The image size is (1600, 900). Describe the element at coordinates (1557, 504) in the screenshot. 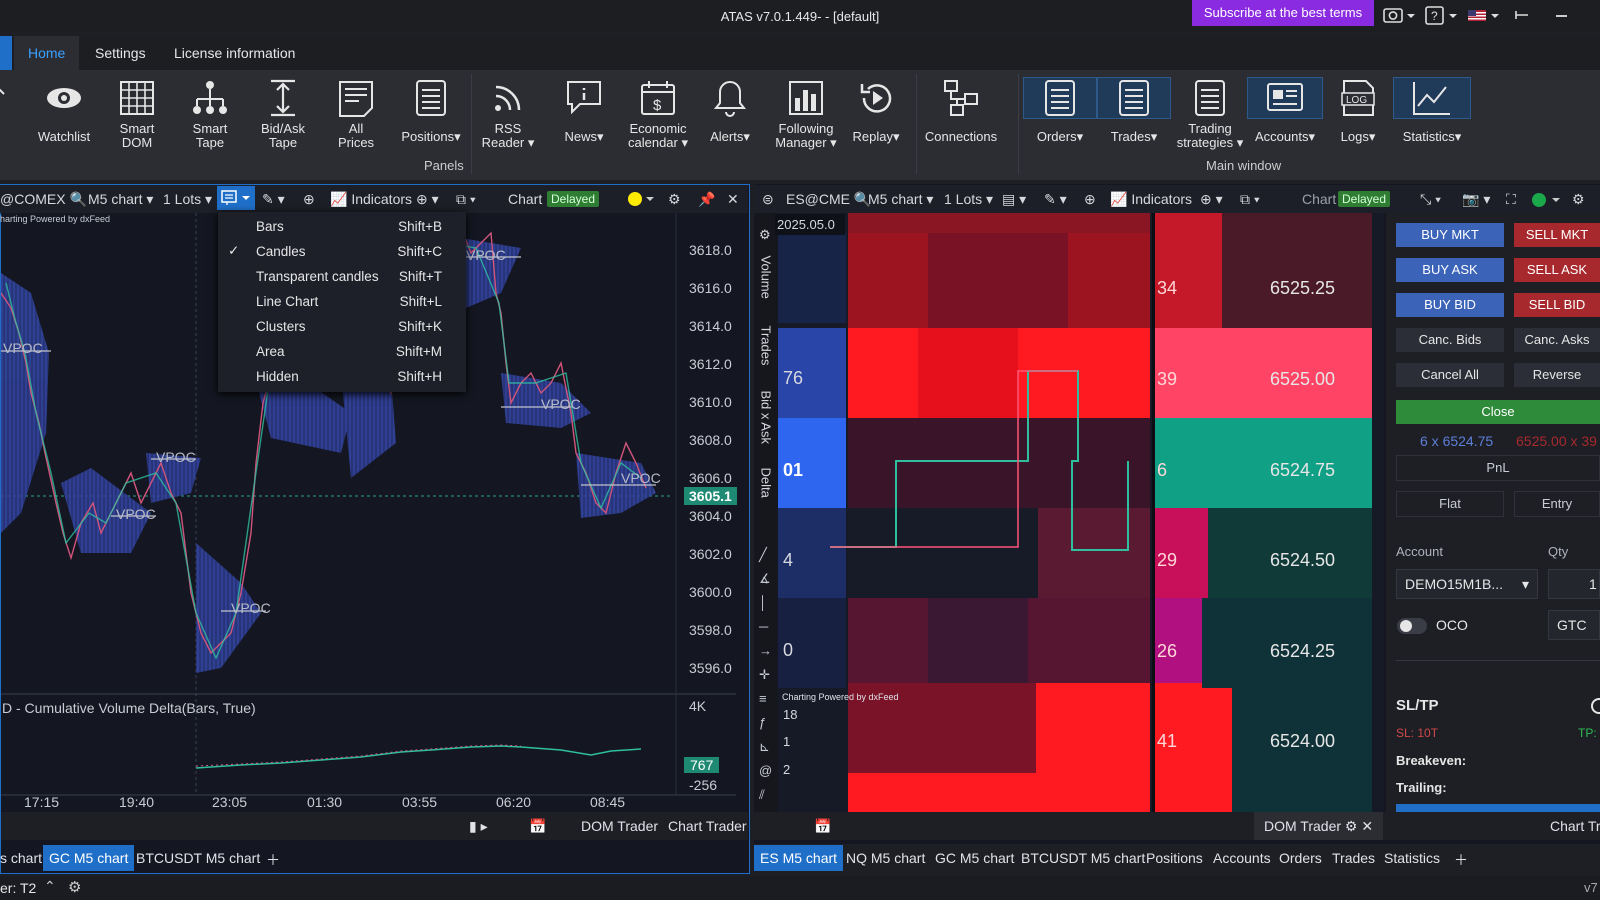

I see `entry-button: Entry` at that location.